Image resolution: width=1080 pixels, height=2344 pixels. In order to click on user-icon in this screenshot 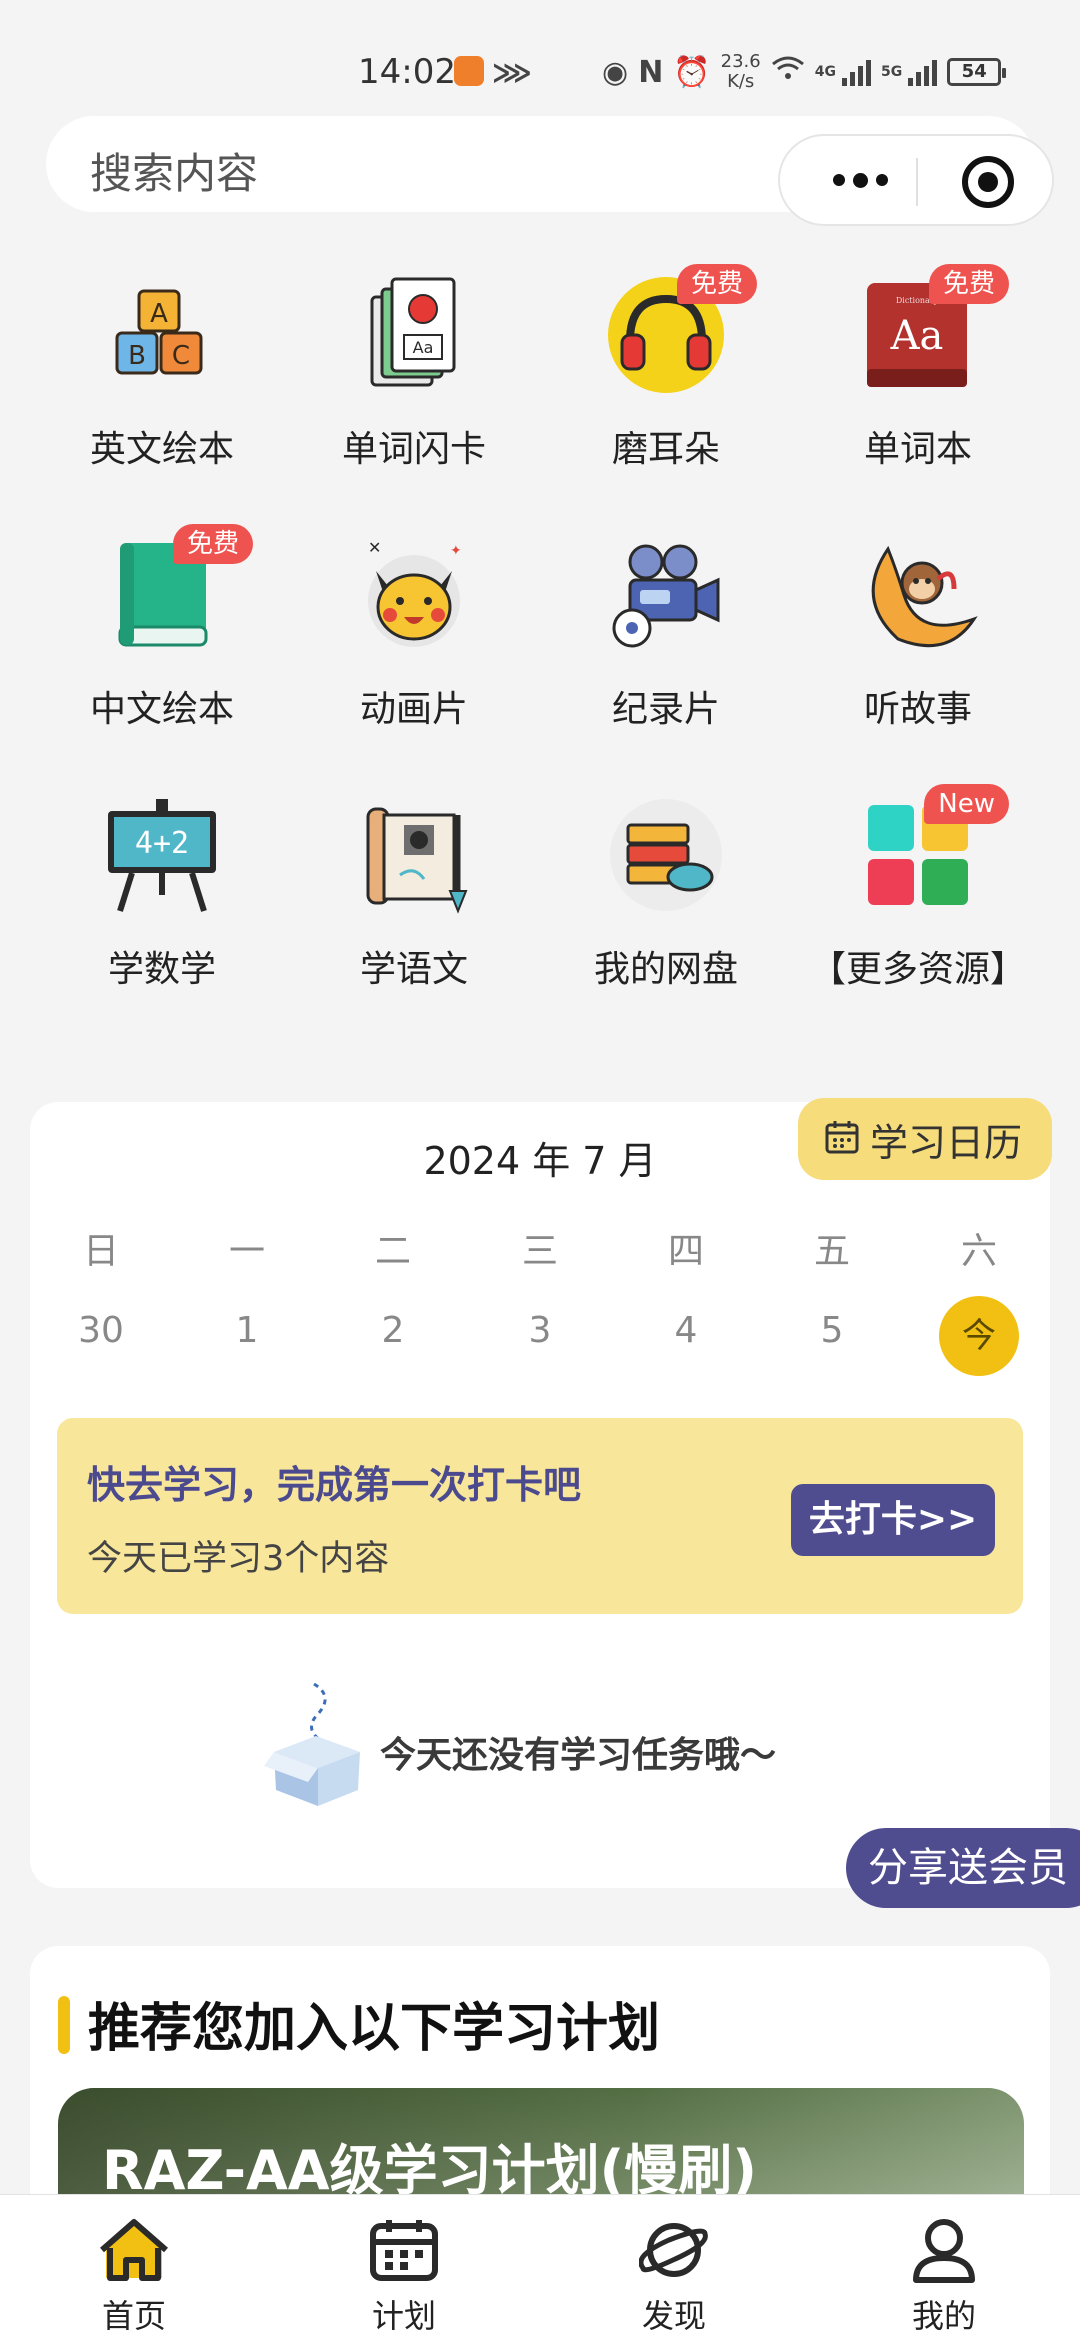, I will do `click(944, 2250)`.